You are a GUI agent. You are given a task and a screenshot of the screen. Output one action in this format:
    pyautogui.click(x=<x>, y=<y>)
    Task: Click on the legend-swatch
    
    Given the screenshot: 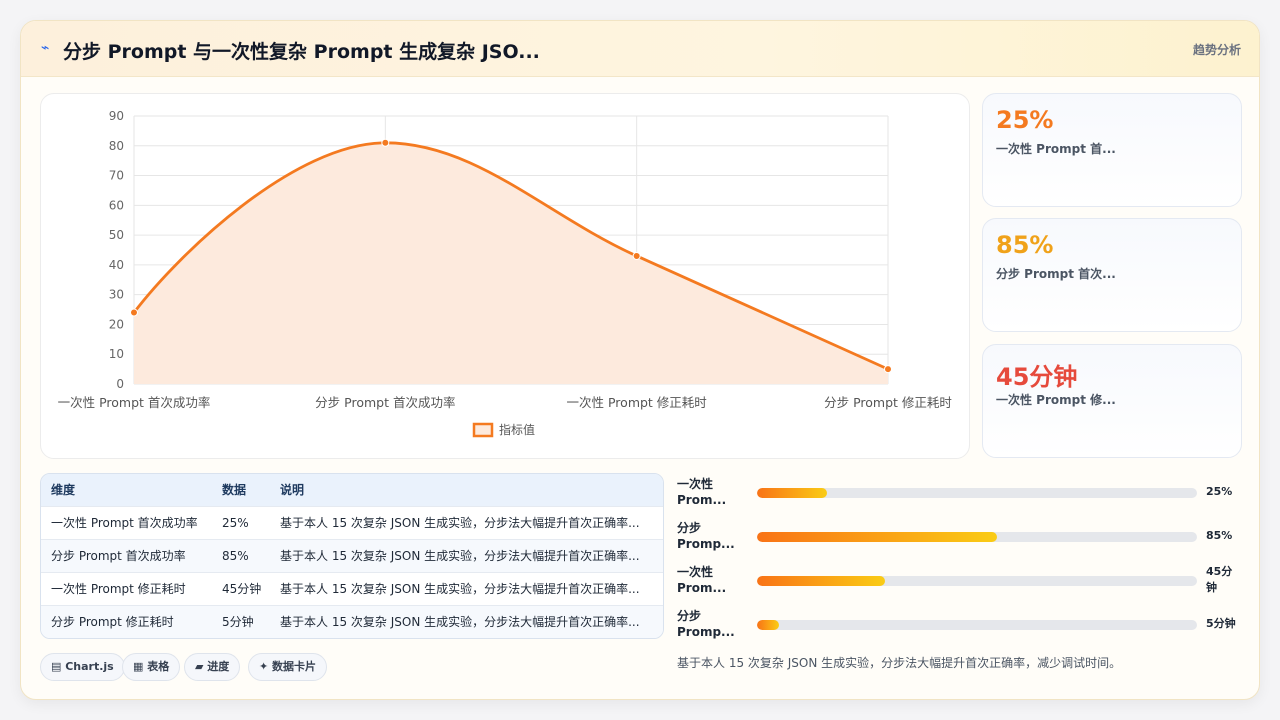 What is the action you would take?
    pyautogui.click(x=483, y=430)
    